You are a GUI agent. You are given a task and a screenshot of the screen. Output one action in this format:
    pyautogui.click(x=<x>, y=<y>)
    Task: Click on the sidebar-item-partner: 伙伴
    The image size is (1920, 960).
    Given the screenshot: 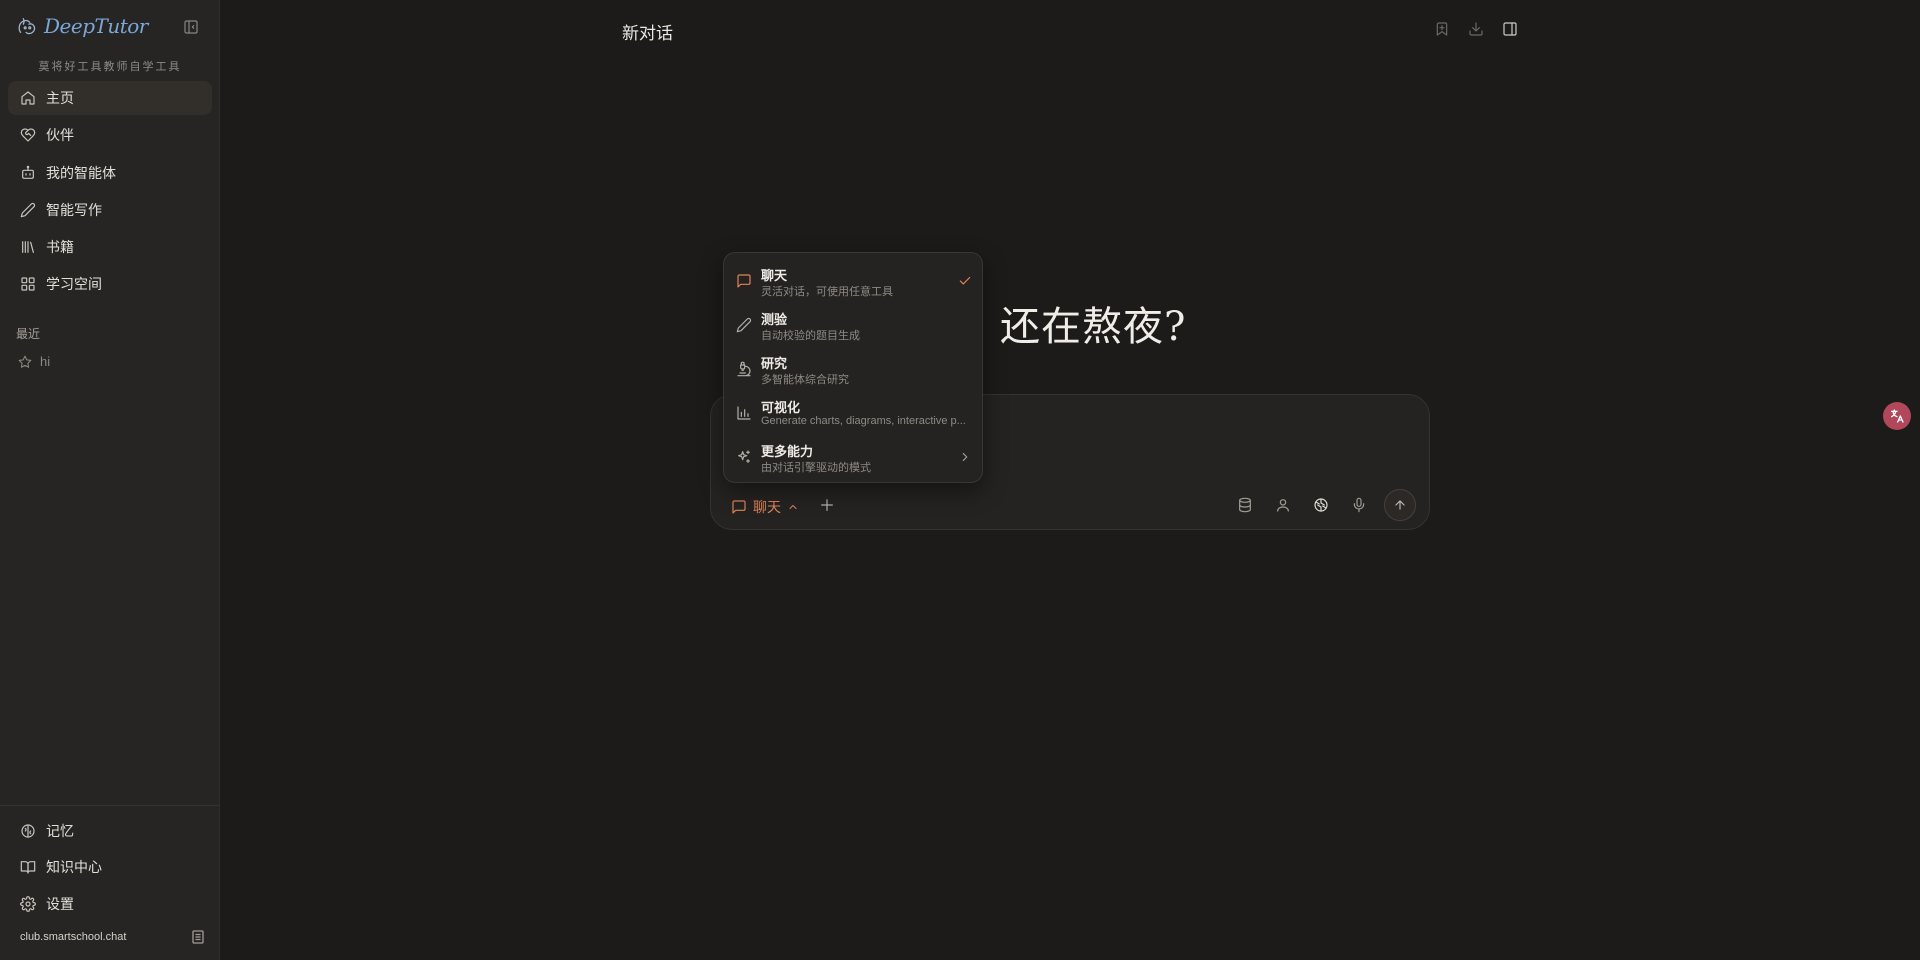 What is the action you would take?
    pyautogui.click(x=110, y=135)
    